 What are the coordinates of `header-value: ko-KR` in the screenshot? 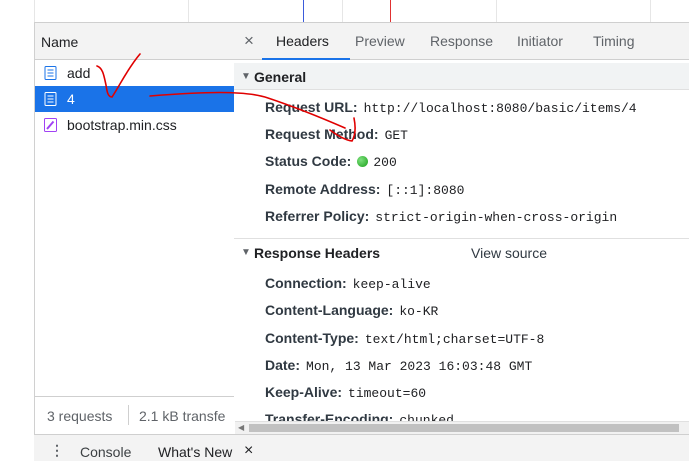 It's located at (419, 311).